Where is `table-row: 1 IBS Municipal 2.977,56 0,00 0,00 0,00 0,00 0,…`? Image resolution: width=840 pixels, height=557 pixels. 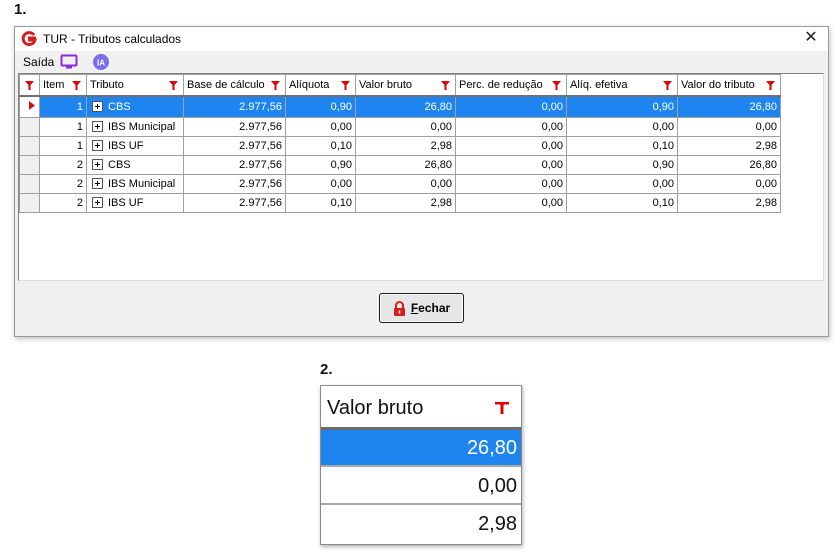 table-row: 1 IBS Municipal 2.977,56 0,00 0,00 0,00 0,00 0,… is located at coordinates (400, 126).